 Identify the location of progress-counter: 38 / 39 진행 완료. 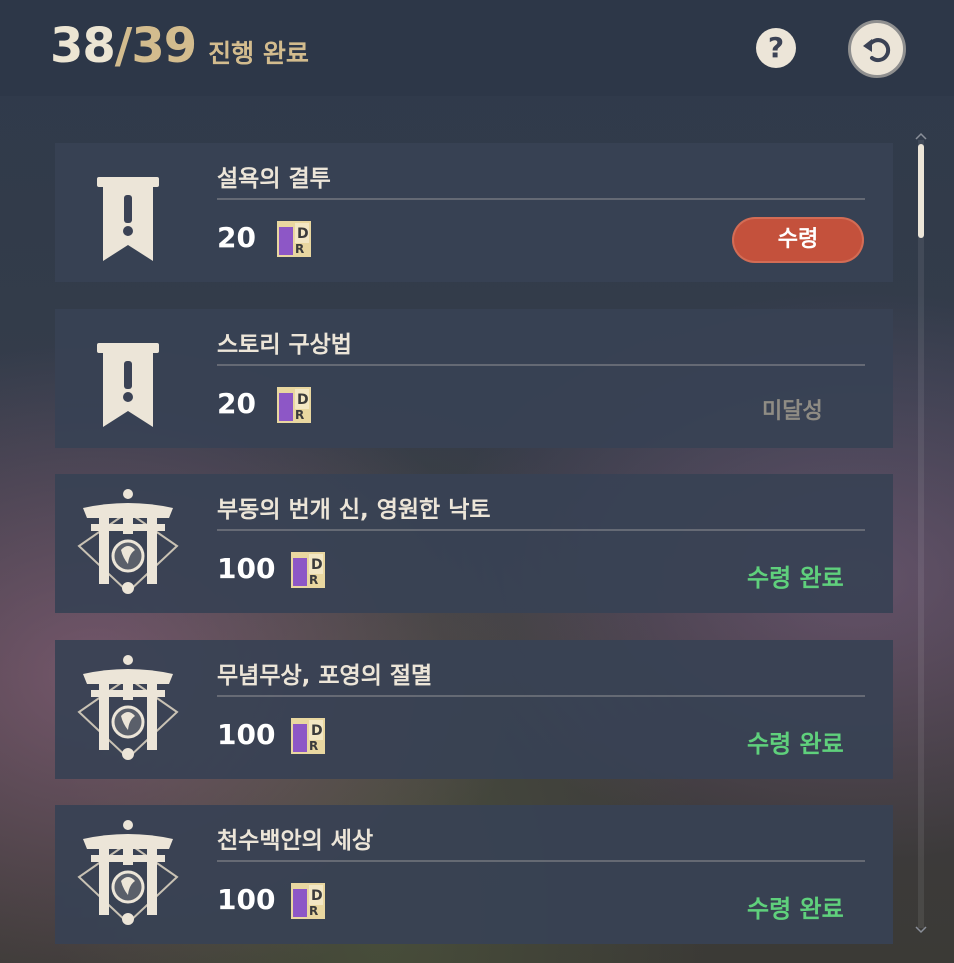
(179, 48).